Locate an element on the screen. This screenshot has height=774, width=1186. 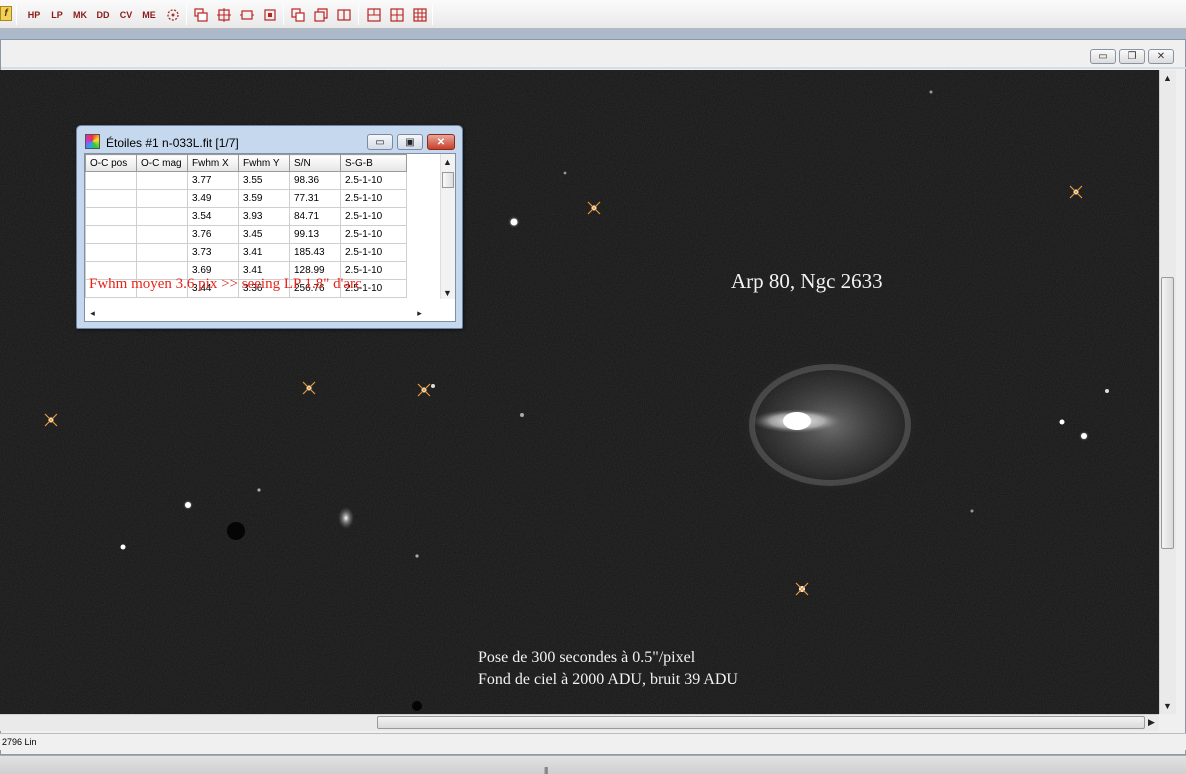
f-tool-button: f is located at coordinates (6, 13).